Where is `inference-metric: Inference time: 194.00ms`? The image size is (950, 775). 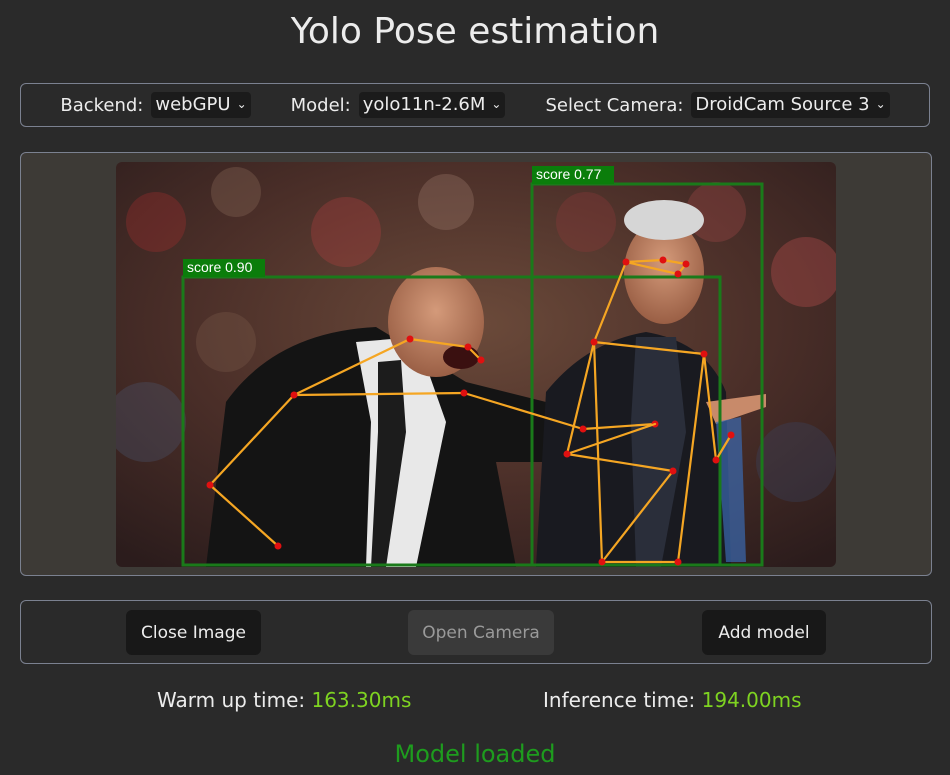
inference-metric: Inference time: 194.00ms is located at coordinates (672, 700).